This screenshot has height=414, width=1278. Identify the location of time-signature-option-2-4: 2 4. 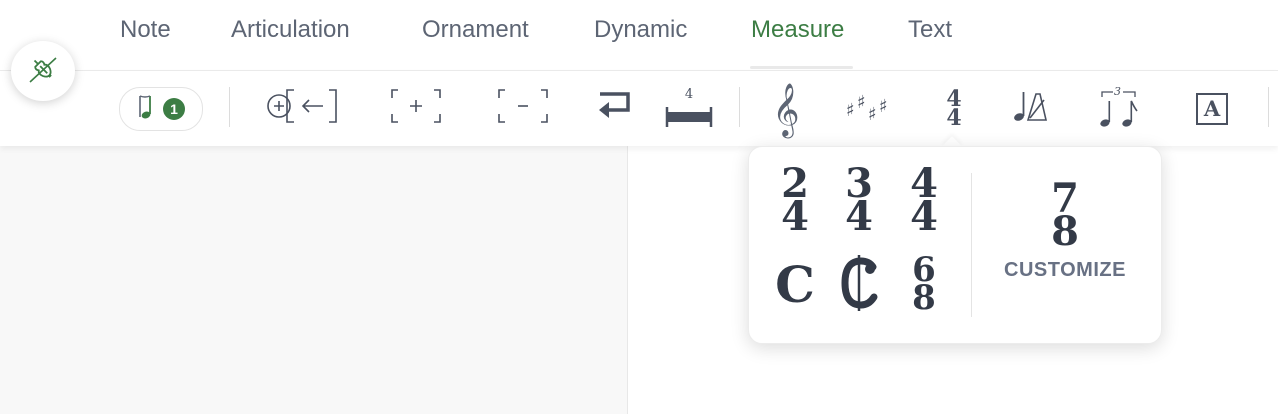
(795, 202).